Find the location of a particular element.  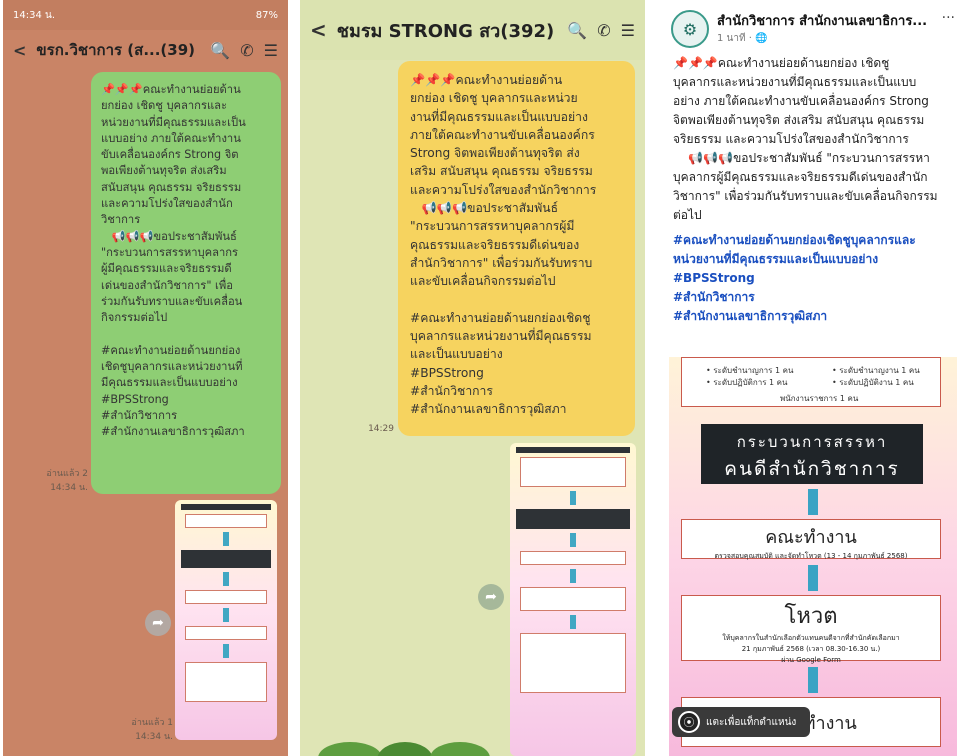

tag-location-label: แตะเพื่อแท็กตำแหน่ง is located at coordinates (751, 722).